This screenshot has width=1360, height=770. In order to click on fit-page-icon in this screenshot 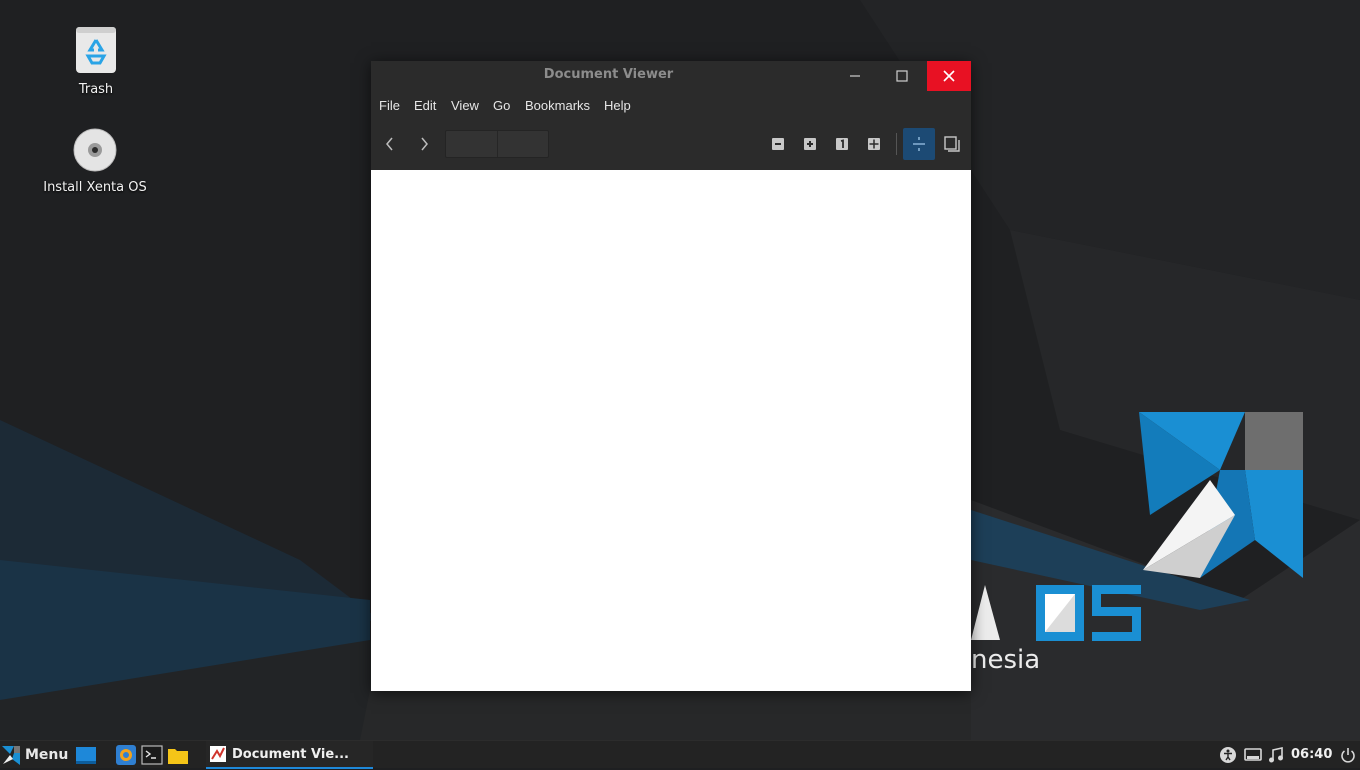, I will do `click(874, 144)`.